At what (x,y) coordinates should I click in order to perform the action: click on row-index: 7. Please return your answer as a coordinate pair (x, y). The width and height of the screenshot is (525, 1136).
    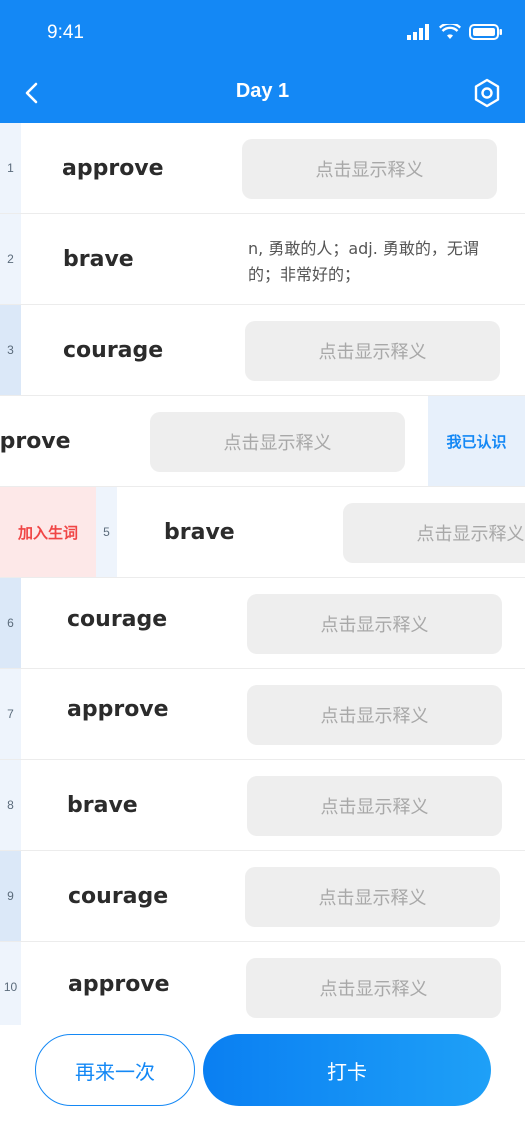
    Looking at the image, I should click on (10, 714).